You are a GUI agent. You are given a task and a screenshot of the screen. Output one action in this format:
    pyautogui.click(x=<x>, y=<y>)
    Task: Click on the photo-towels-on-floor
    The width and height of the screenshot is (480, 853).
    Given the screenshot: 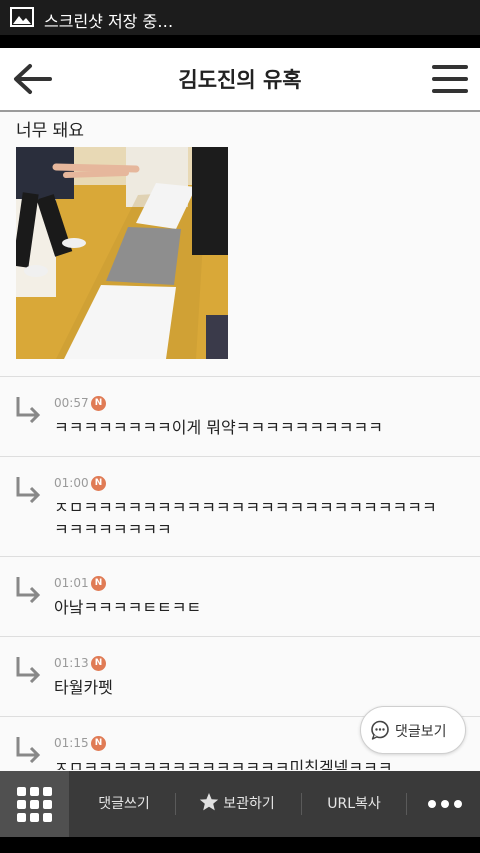 What is the action you would take?
    pyautogui.click(x=122, y=253)
    